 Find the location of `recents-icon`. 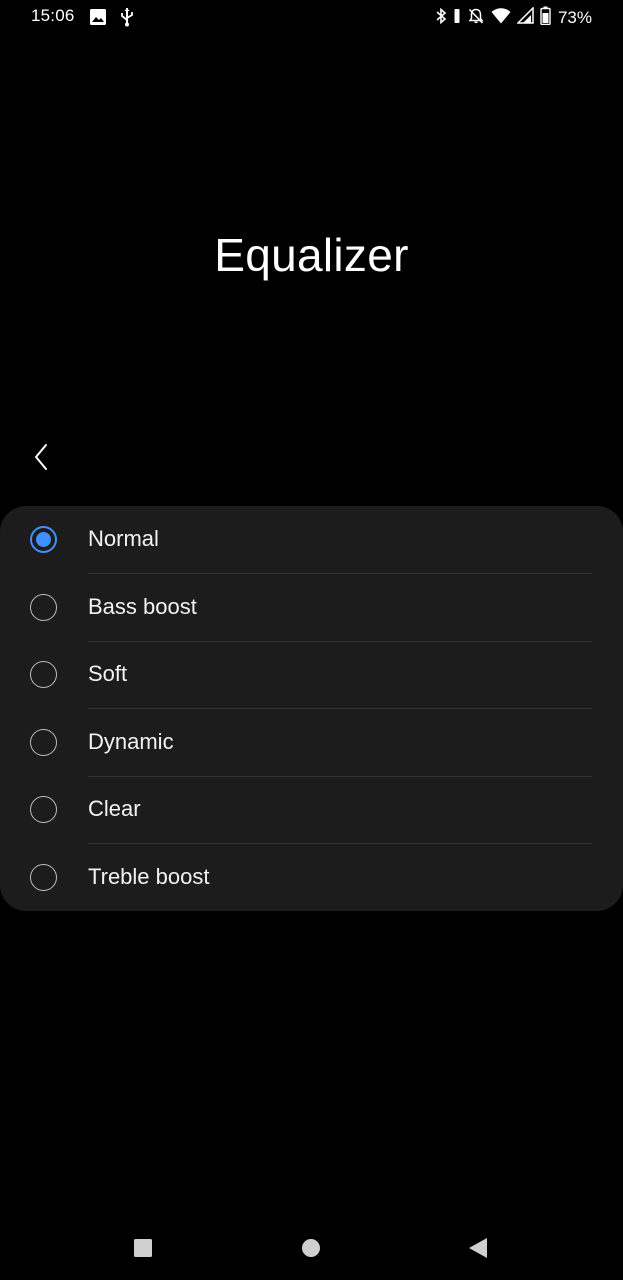

recents-icon is located at coordinates (143, 1250).